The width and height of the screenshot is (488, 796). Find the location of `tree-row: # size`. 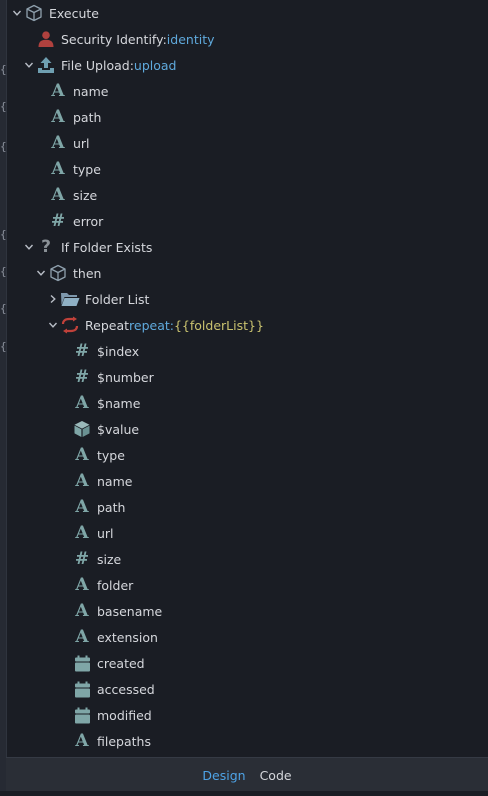

tree-row: # size is located at coordinates (247, 559).